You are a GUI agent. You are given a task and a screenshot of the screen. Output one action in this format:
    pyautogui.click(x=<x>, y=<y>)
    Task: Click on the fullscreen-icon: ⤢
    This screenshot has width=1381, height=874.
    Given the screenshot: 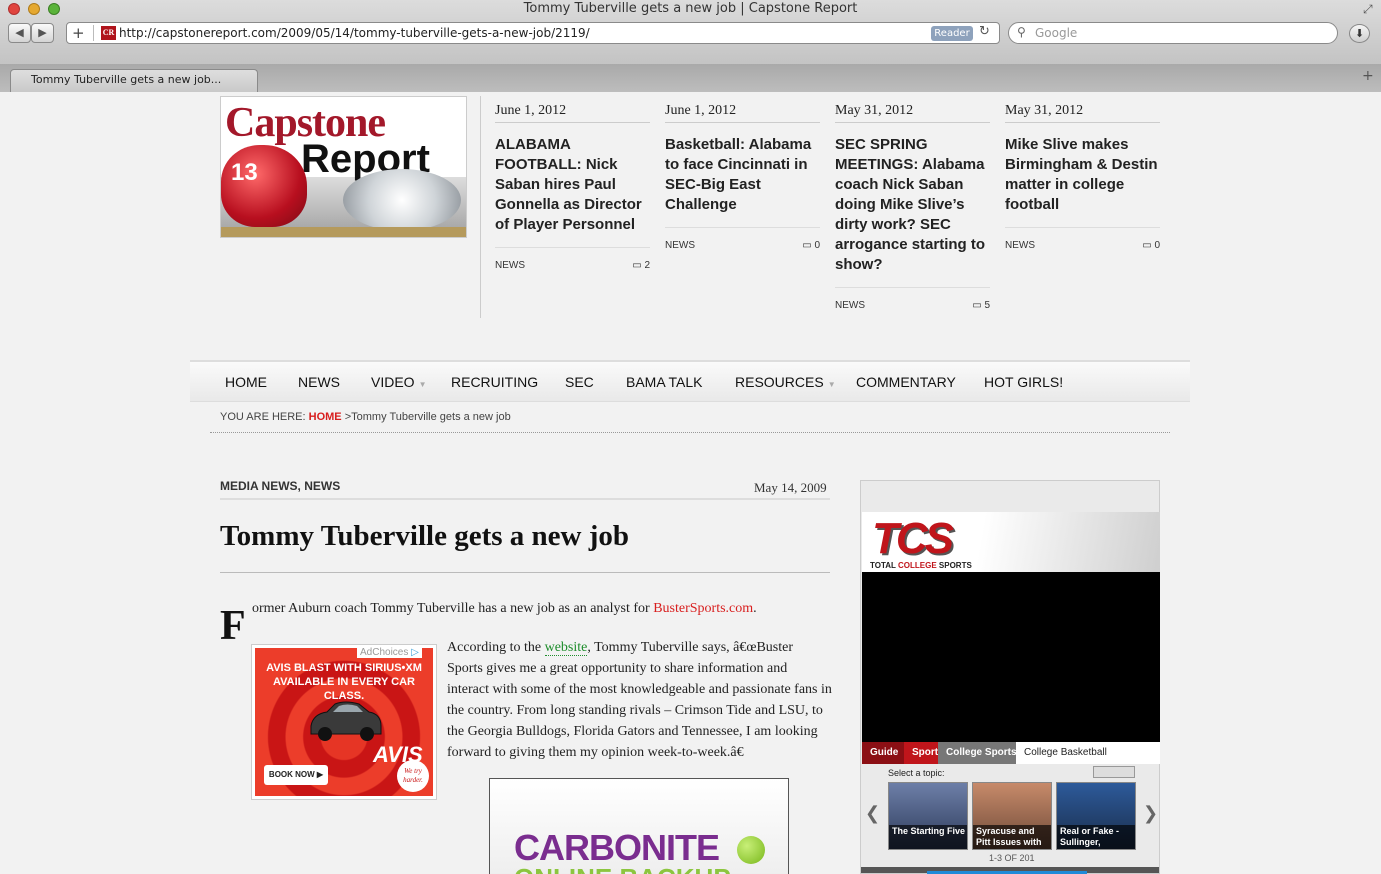 What is the action you would take?
    pyautogui.click(x=1368, y=9)
    